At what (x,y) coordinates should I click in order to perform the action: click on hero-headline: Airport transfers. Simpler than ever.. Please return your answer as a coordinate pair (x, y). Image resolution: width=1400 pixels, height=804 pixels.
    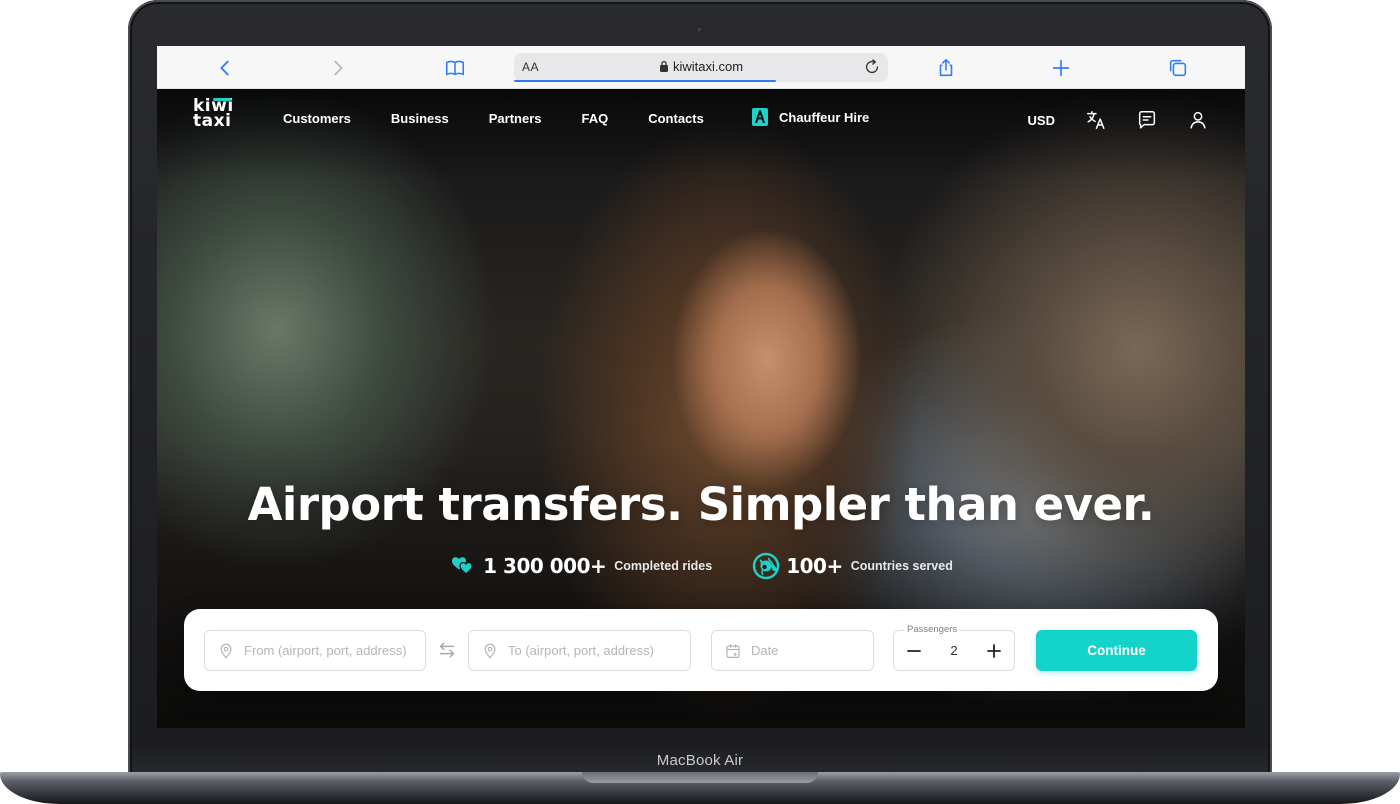
    Looking at the image, I should click on (701, 504).